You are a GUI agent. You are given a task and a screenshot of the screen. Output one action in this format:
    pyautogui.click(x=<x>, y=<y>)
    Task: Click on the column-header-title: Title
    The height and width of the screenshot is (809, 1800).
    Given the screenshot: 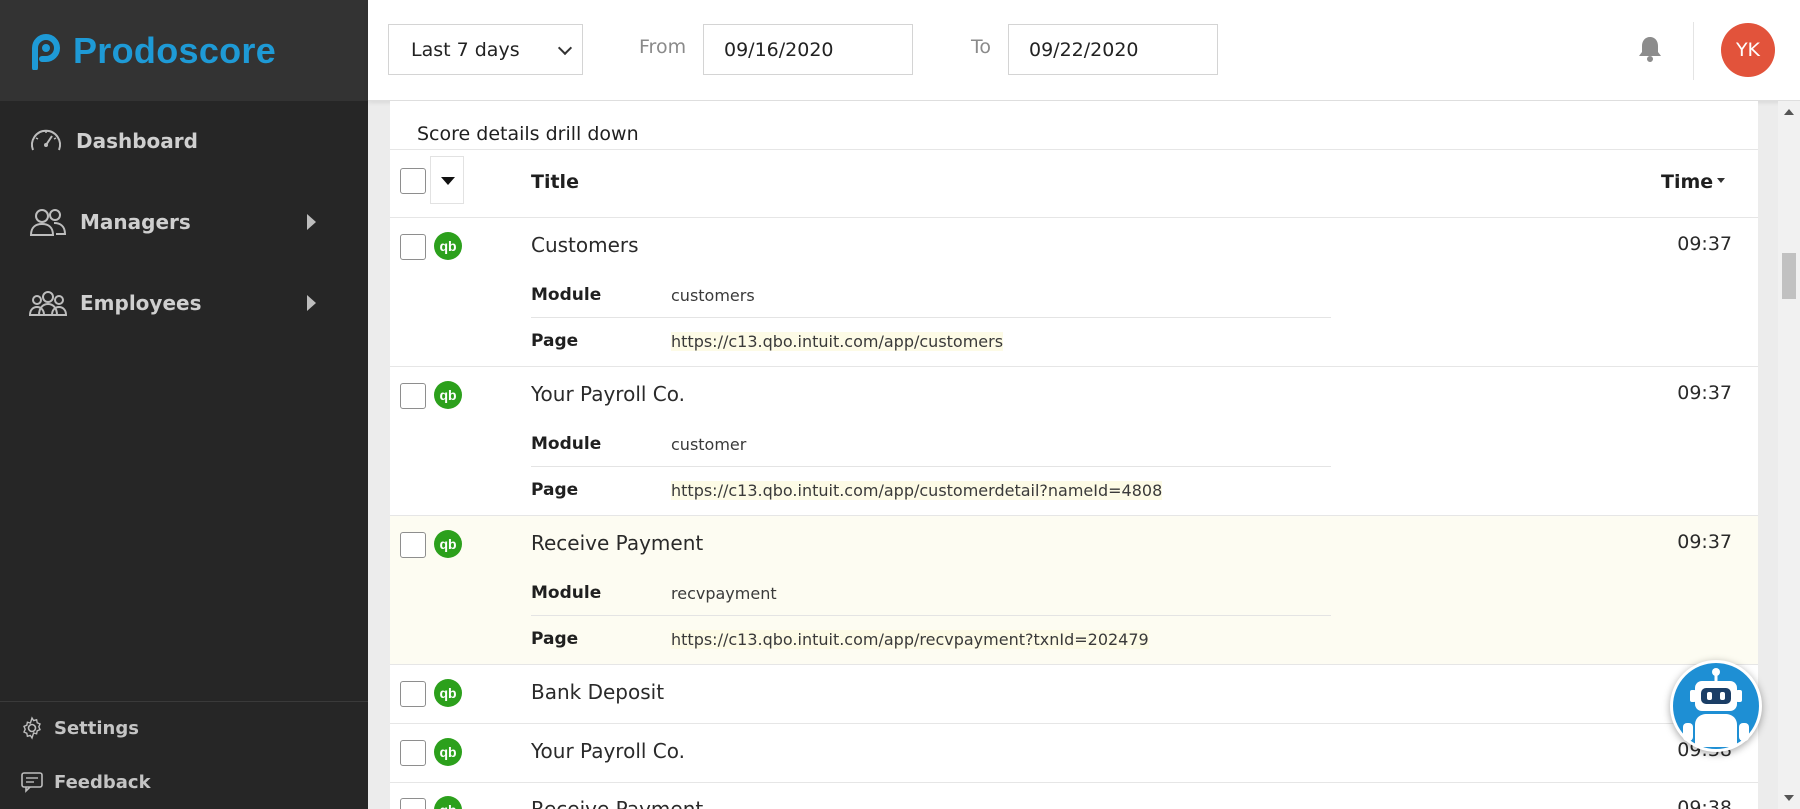 What is the action you would take?
    pyautogui.click(x=555, y=182)
    